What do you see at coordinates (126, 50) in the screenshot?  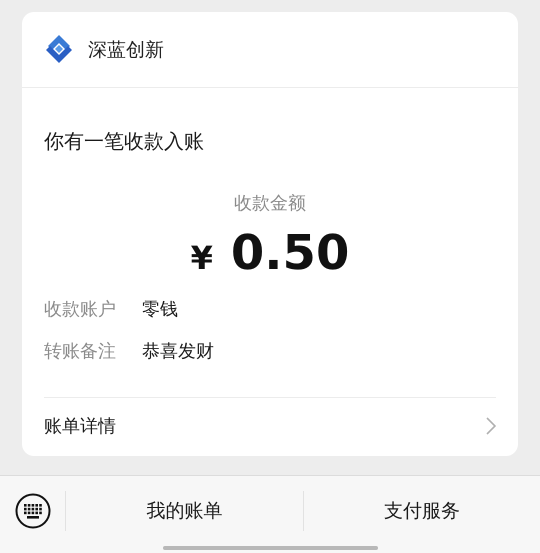 I see `brand-name: 深蓝创新` at bounding box center [126, 50].